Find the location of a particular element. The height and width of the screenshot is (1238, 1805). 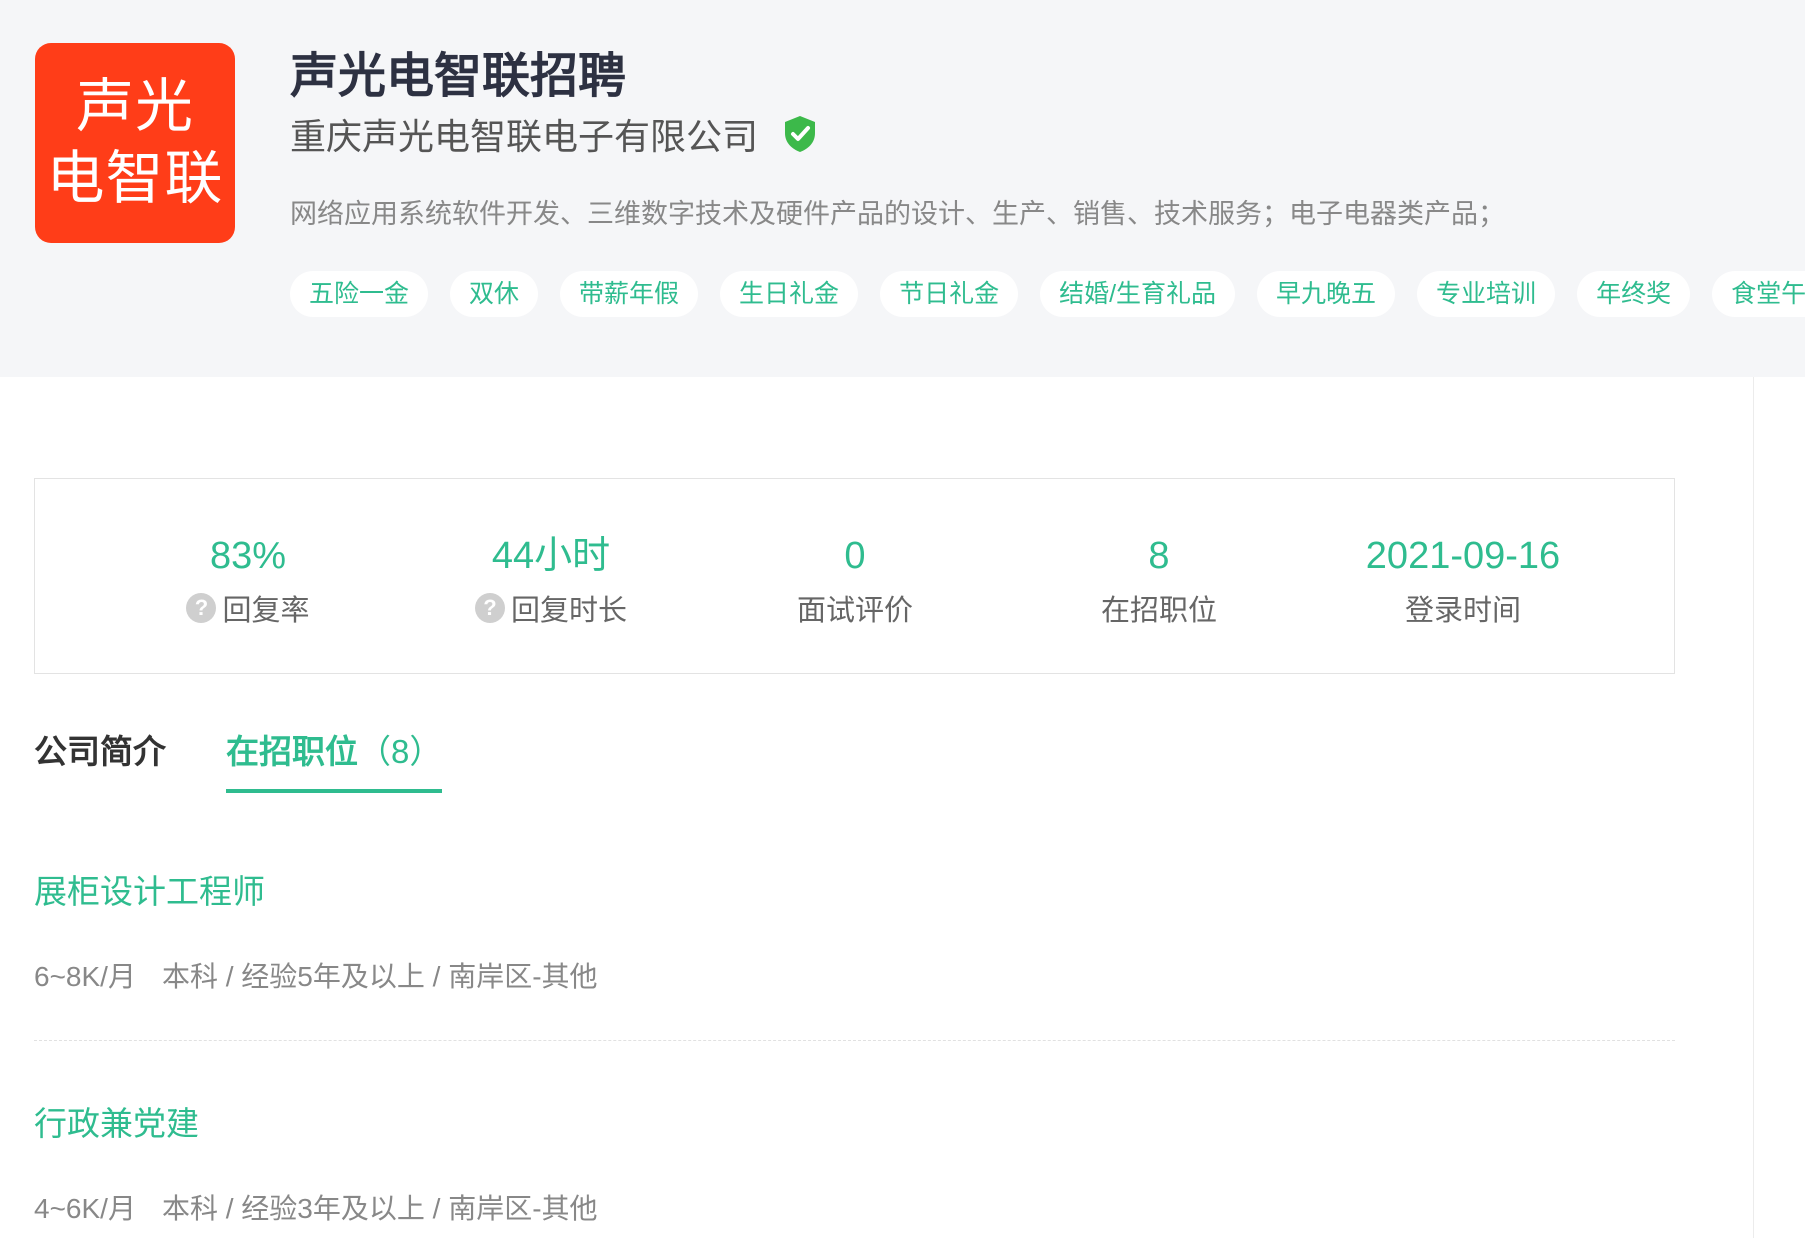

shield-check-icon is located at coordinates (800, 134).